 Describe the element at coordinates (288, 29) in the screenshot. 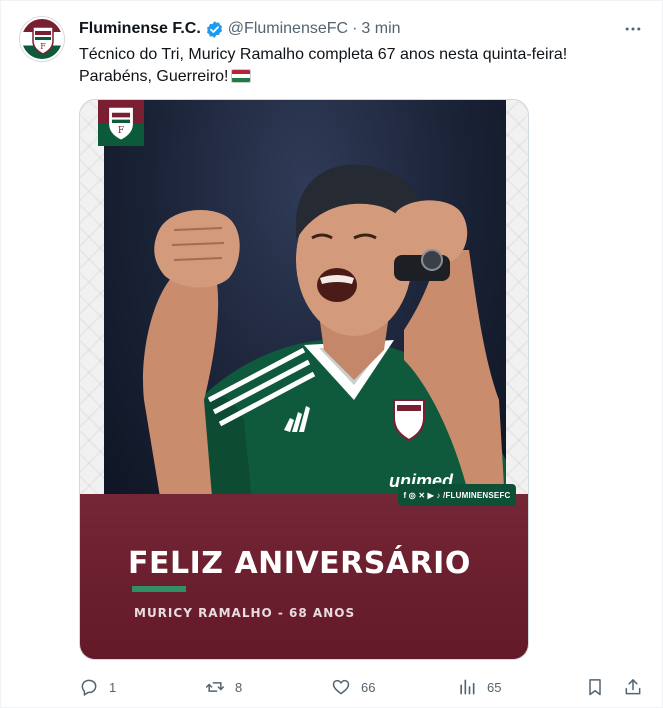

I see `author-handle: @FluminenseFC` at that location.